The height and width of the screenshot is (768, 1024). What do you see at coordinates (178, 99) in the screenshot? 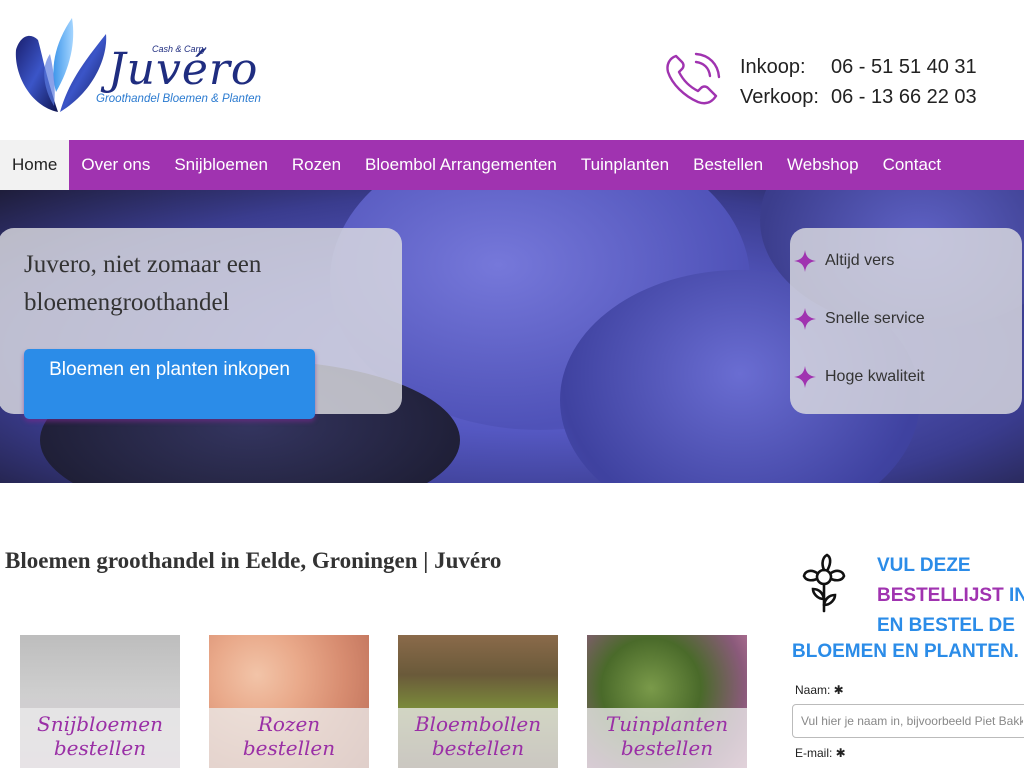
I see `brand-subtitle: Groothandel Bloemen & Planten` at bounding box center [178, 99].